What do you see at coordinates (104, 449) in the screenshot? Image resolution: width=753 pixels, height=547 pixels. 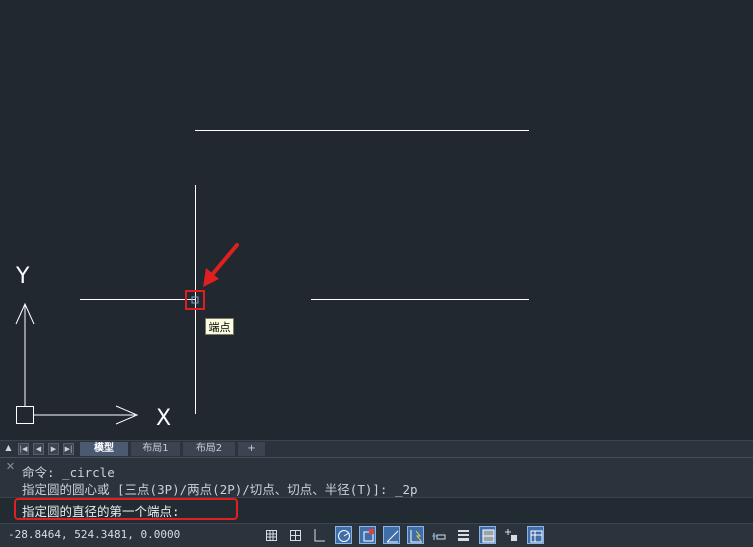 I see `tab-model: 模型` at bounding box center [104, 449].